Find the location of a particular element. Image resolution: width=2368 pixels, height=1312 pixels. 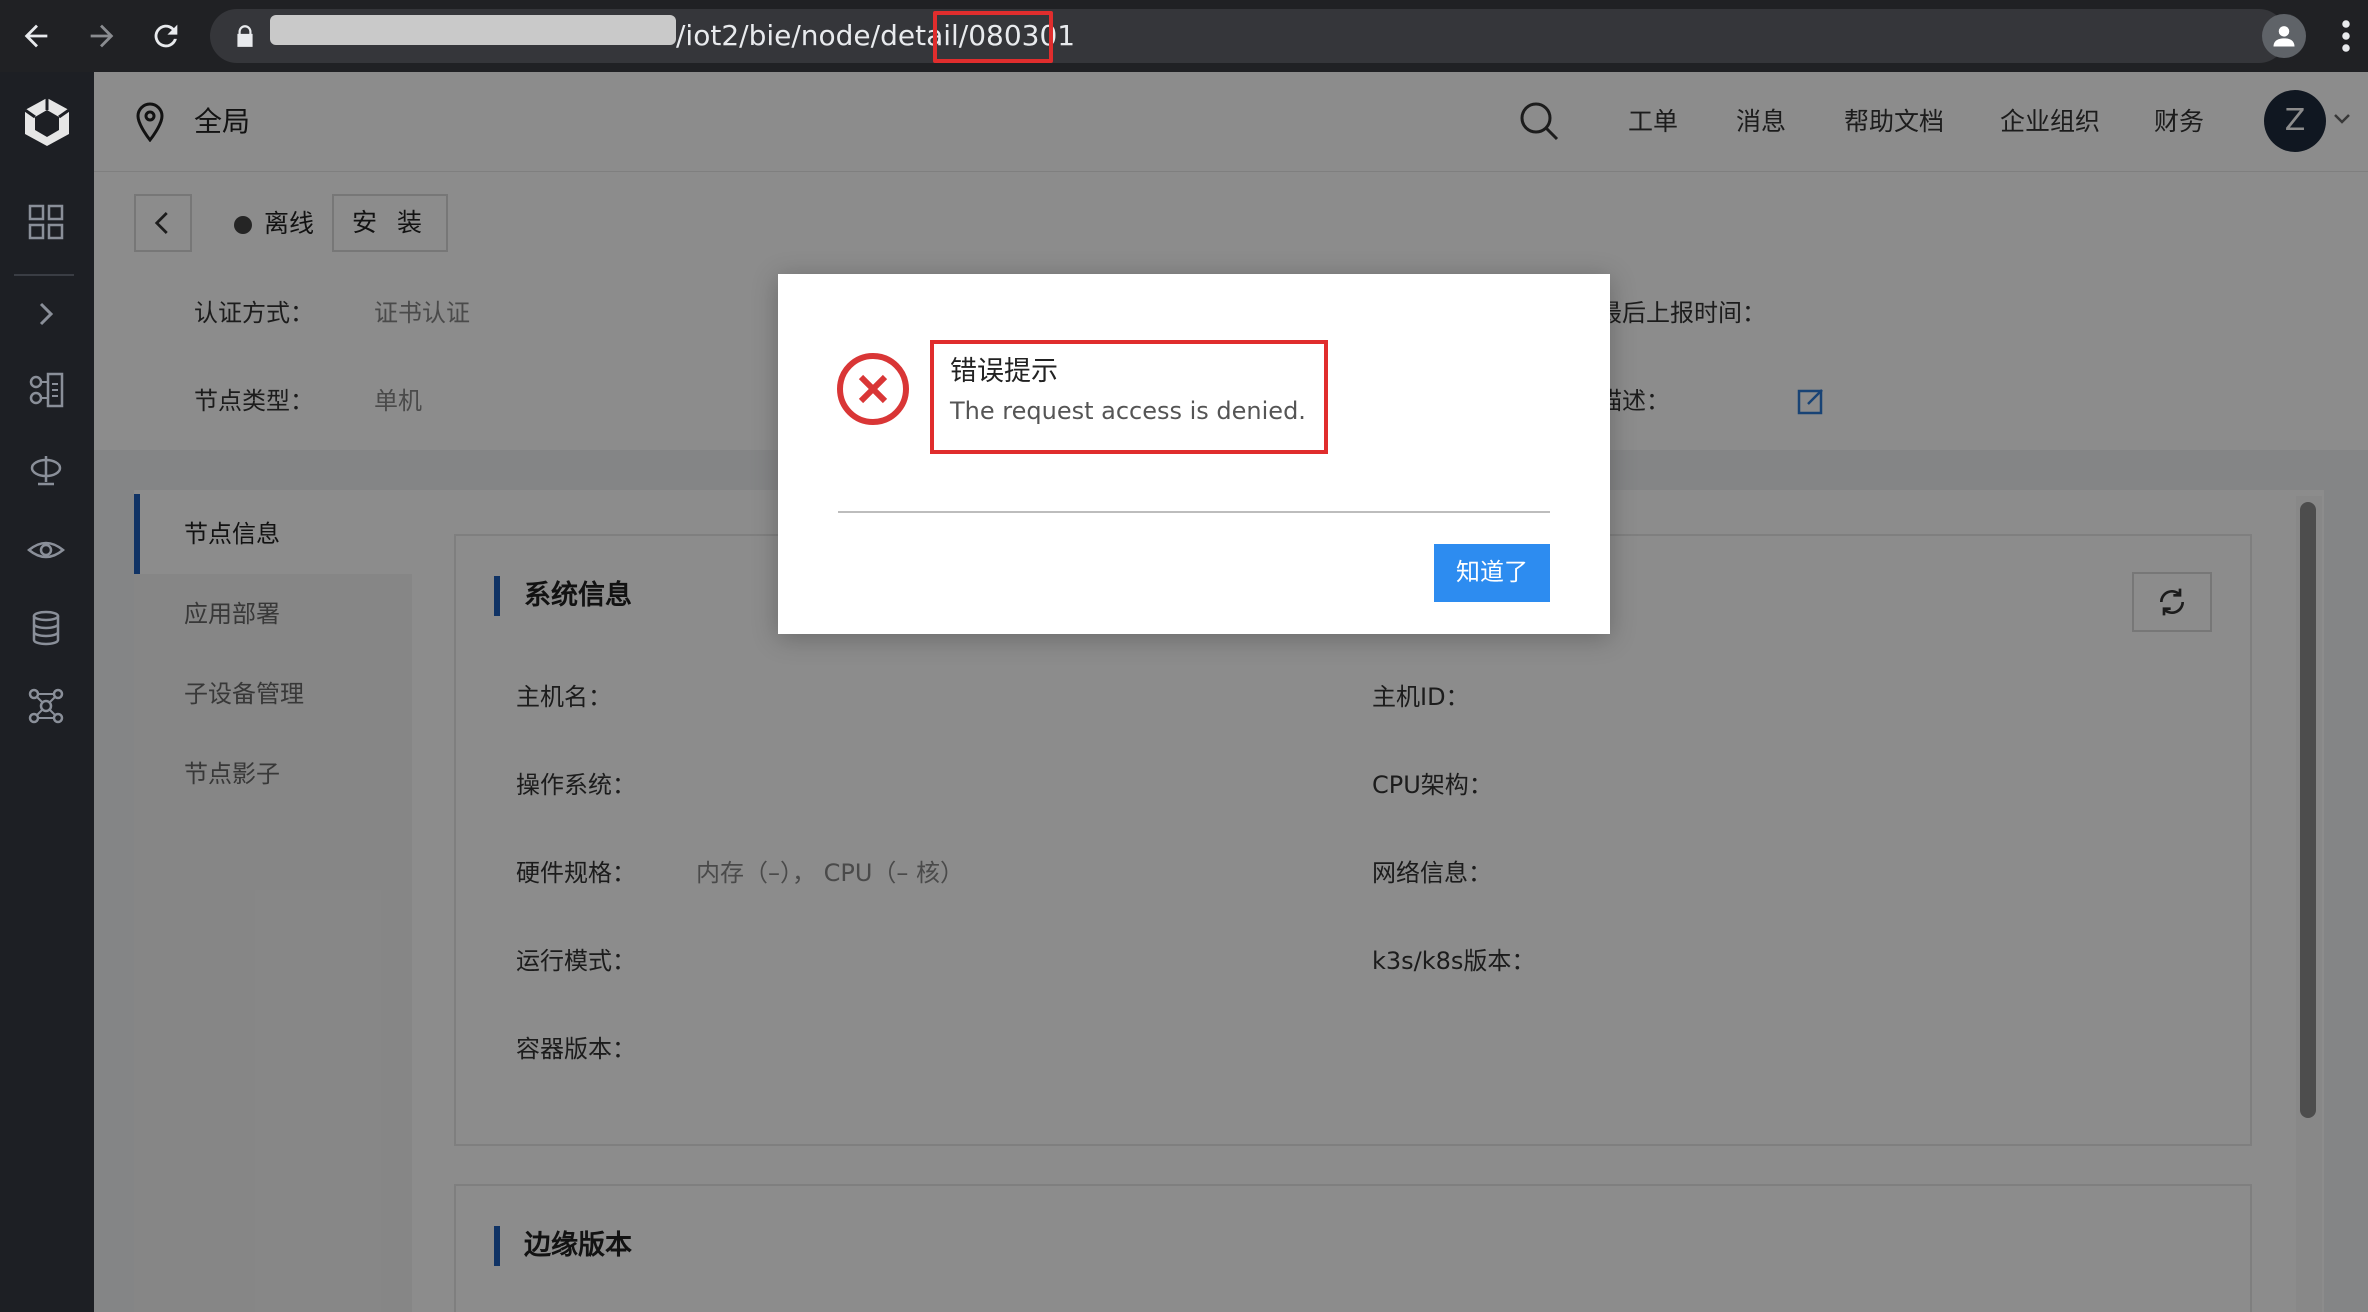

address-bar: /iot2/bie/node/detail/080301 is located at coordinates (1248, 36).